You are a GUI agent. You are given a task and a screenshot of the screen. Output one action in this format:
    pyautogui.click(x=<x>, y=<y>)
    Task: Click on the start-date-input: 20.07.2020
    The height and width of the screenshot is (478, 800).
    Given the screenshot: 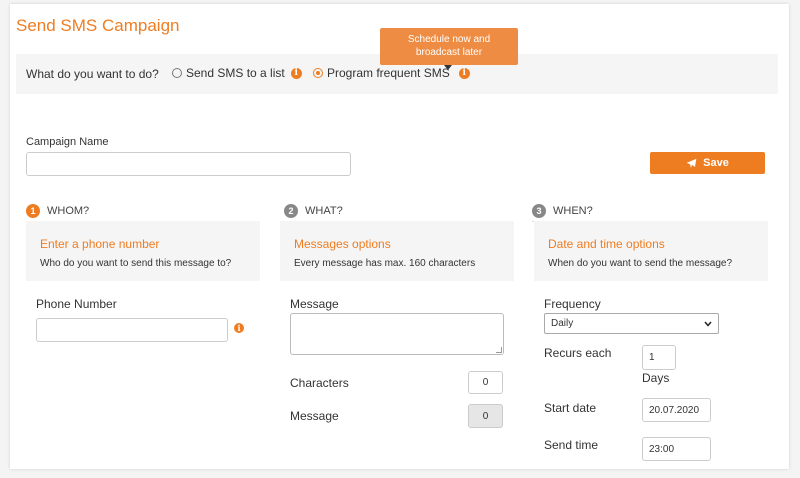 What is the action you would take?
    pyautogui.click(x=676, y=410)
    